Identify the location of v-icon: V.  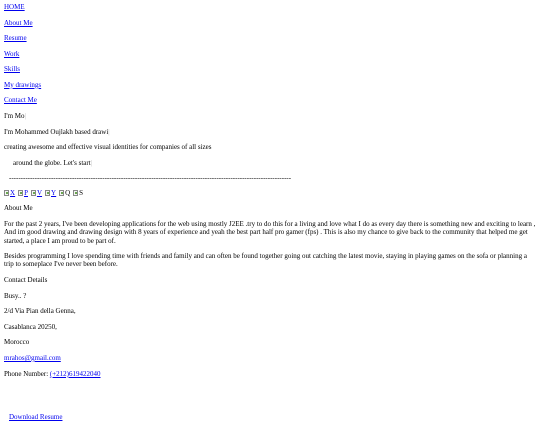
(36, 193).